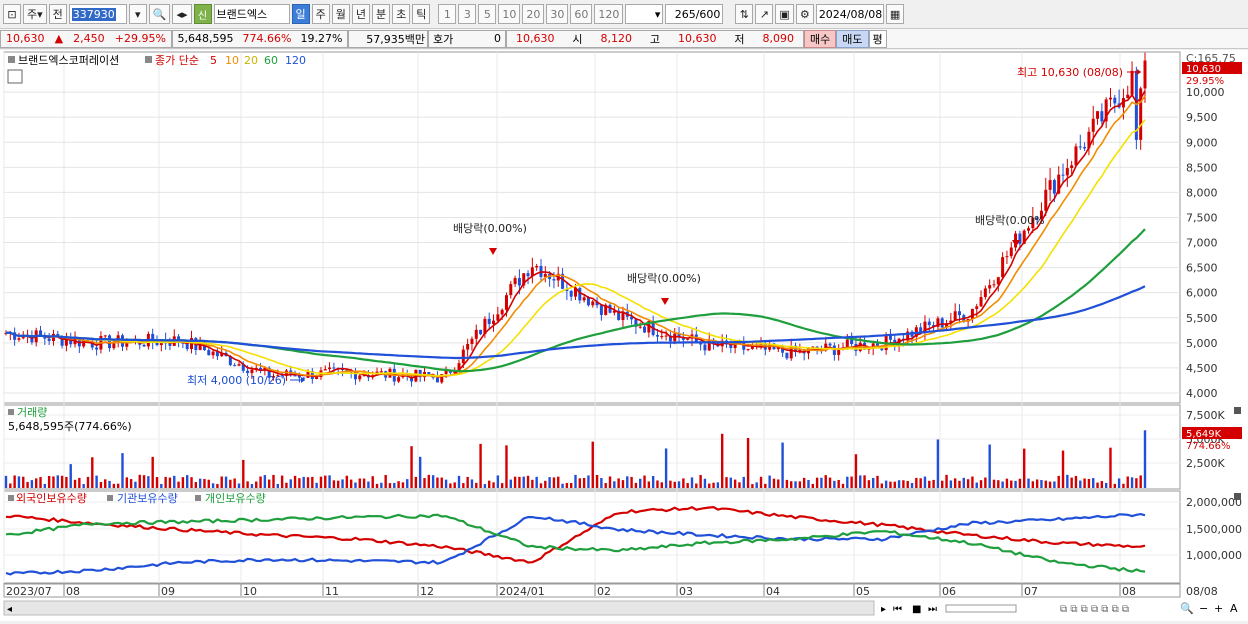  I want to click on stop-icon: ■, so click(916, 609).